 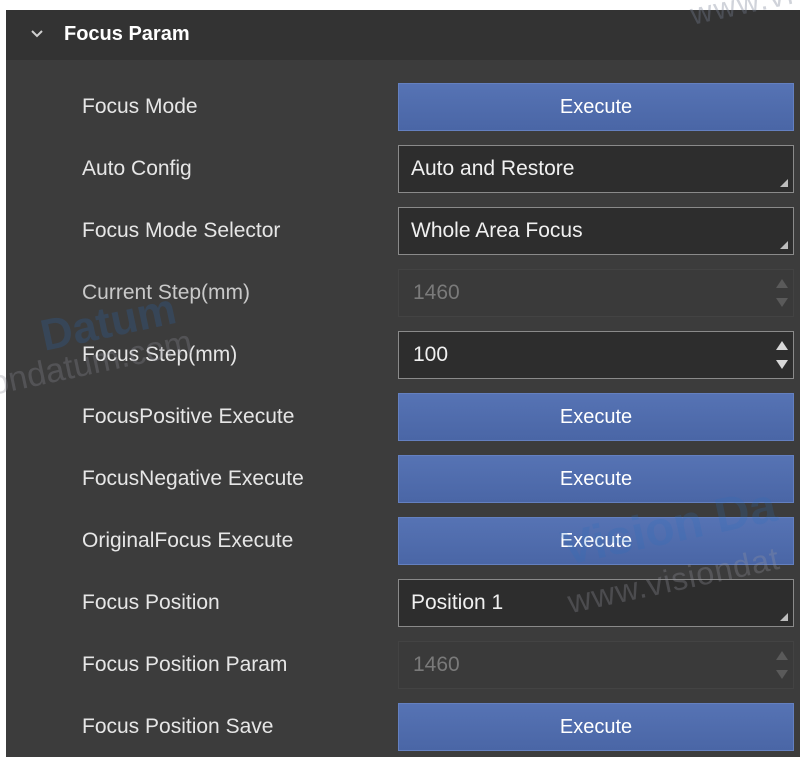 I want to click on focus-mode-selector-combo: Whole Area Focus, so click(x=596, y=231).